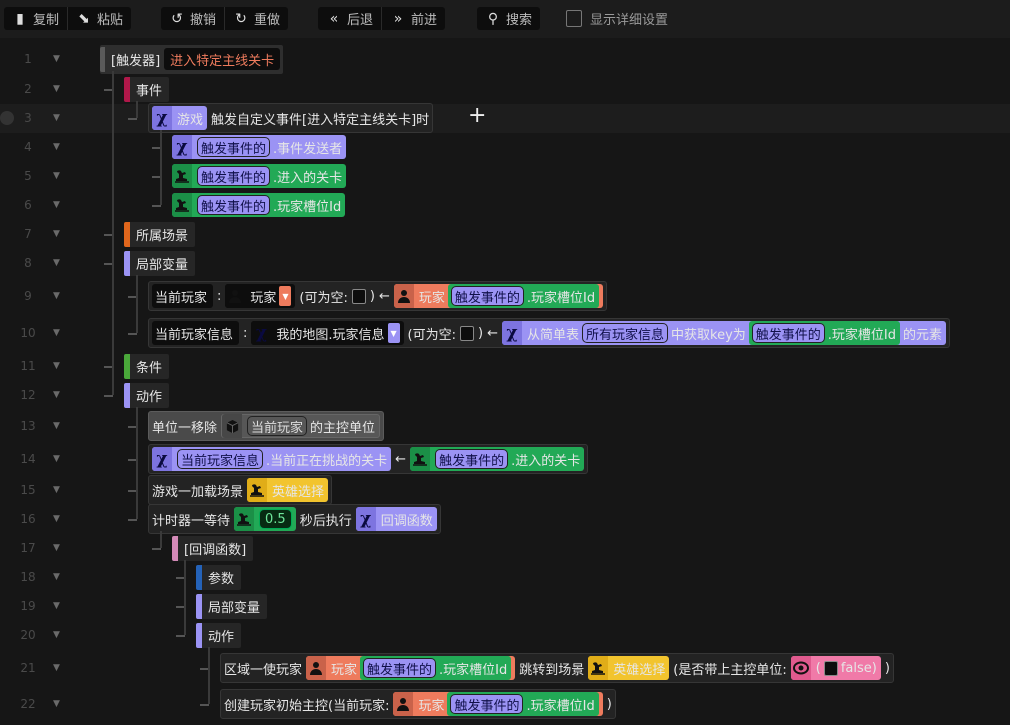  What do you see at coordinates (272, 459) in the screenshot?
I see `expression-chip: χ 当前玩家信息 .当前正在挑战的关卡` at bounding box center [272, 459].